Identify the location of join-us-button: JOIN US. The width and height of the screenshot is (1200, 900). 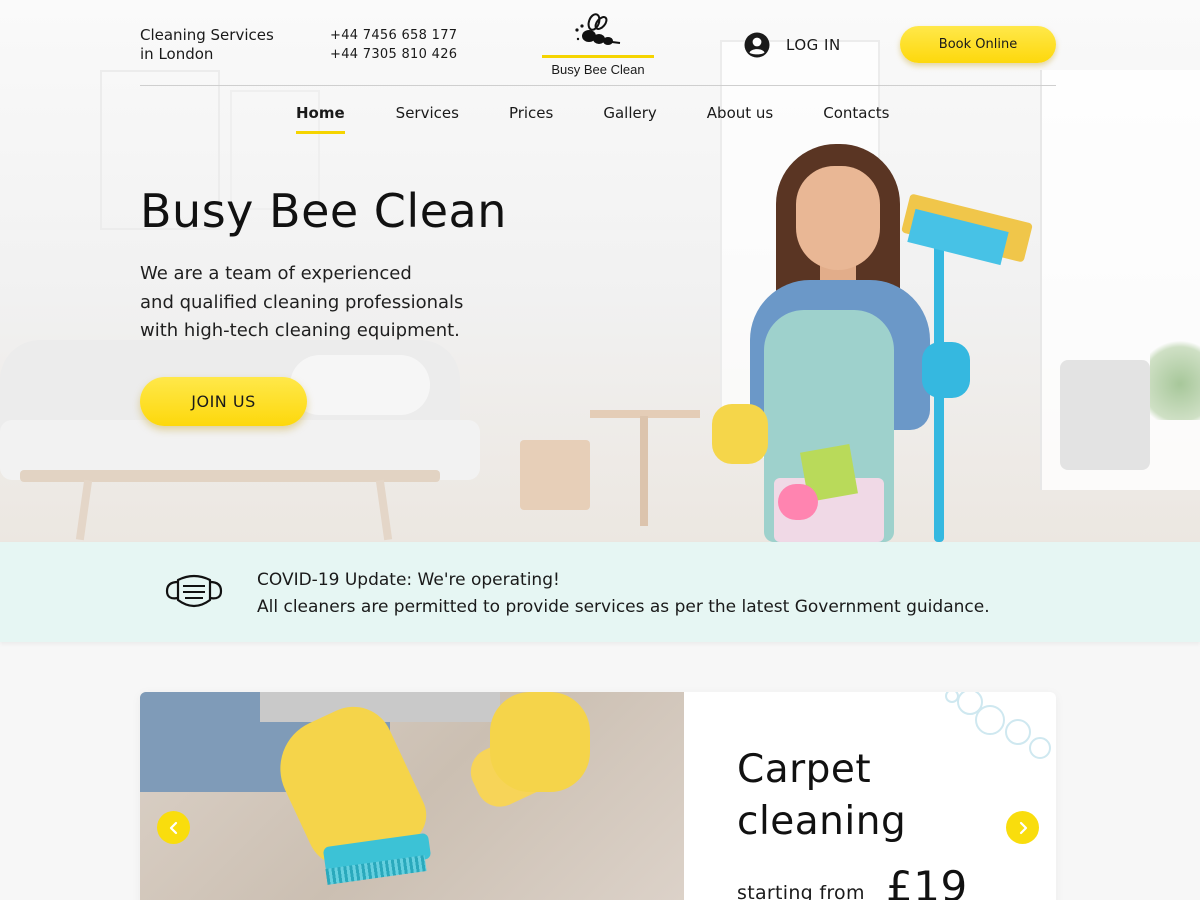
(223, 401).